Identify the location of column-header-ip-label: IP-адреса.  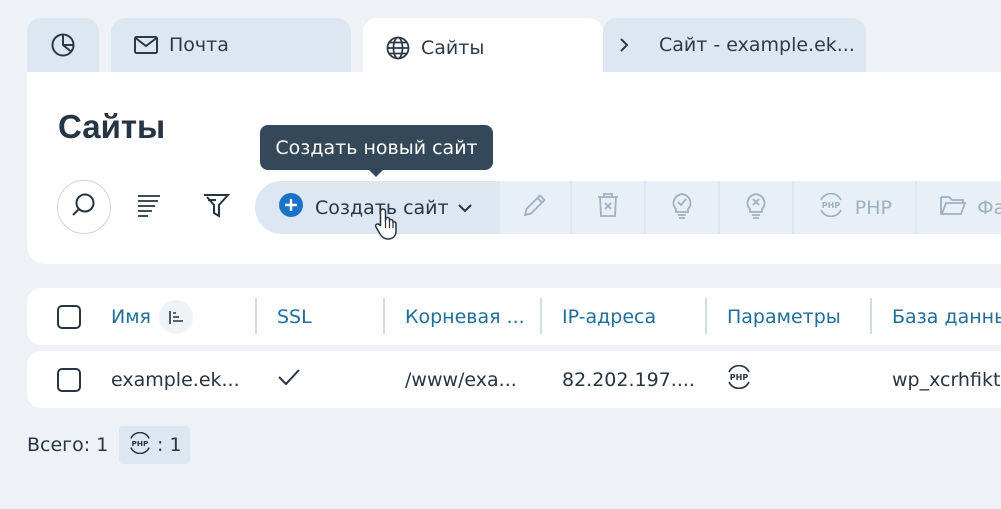
(609, 316).